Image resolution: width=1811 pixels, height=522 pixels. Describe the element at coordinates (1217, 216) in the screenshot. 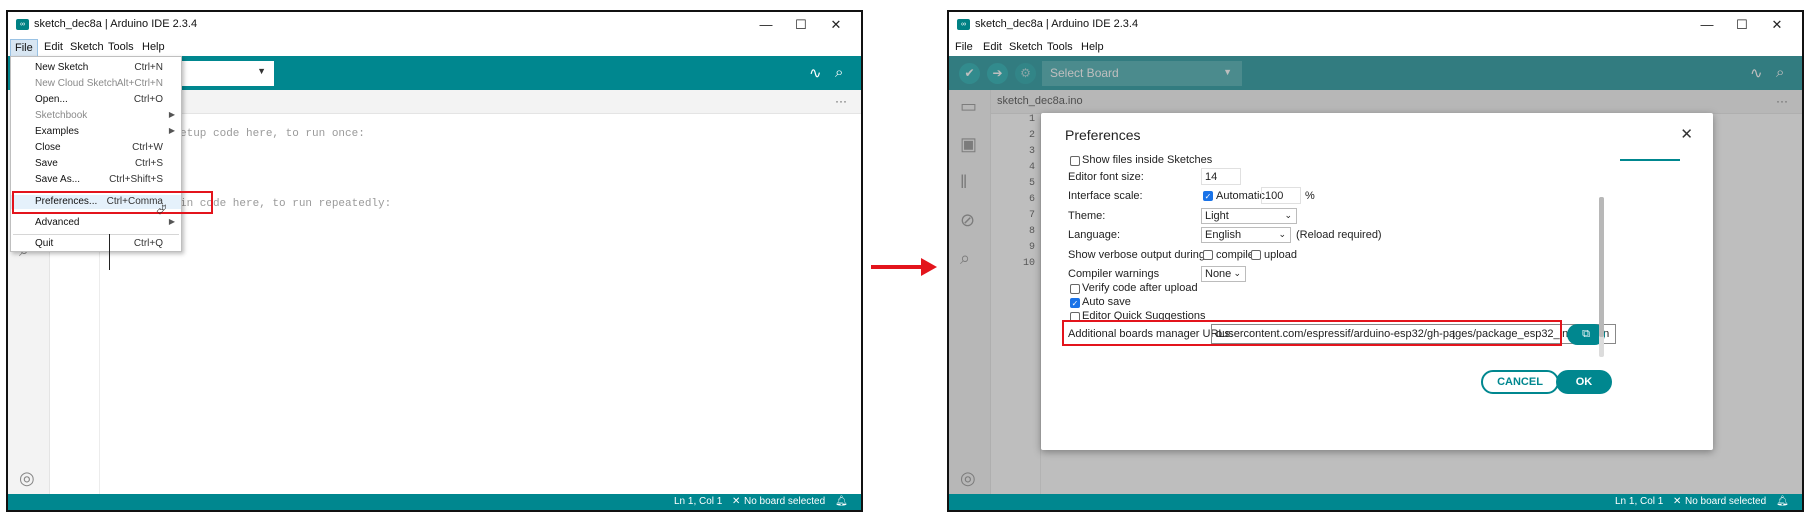

I see `theme-value: Light` at that location.